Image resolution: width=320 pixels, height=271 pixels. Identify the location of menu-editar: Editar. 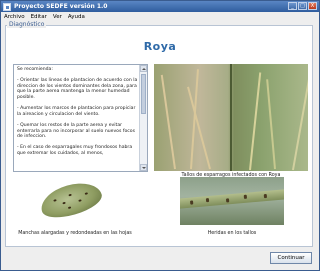
(39, 17).